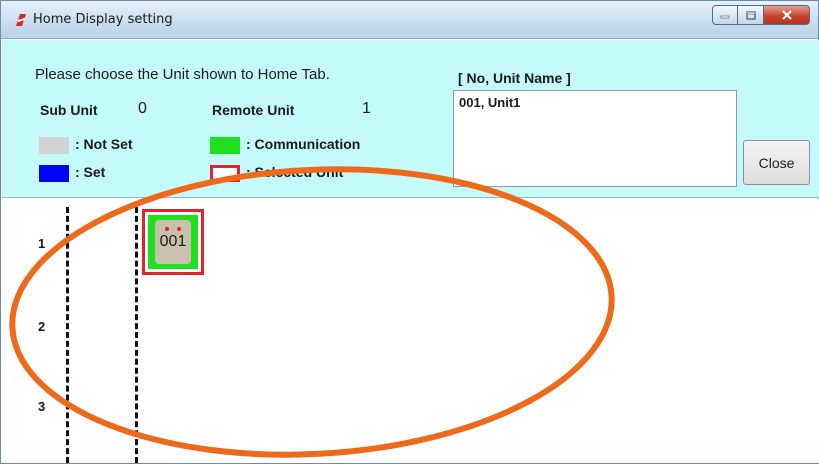 The image size is (819, 464). What do you see at coordinates (136, 335) in the screenshot?
I see `grid-divider-right` at bounding box center [136, 335].